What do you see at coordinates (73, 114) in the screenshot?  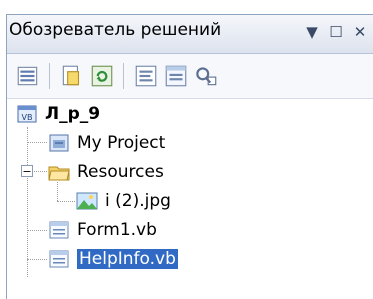 I see `project-name: Л_р_9` at bounding box center [73, 114].